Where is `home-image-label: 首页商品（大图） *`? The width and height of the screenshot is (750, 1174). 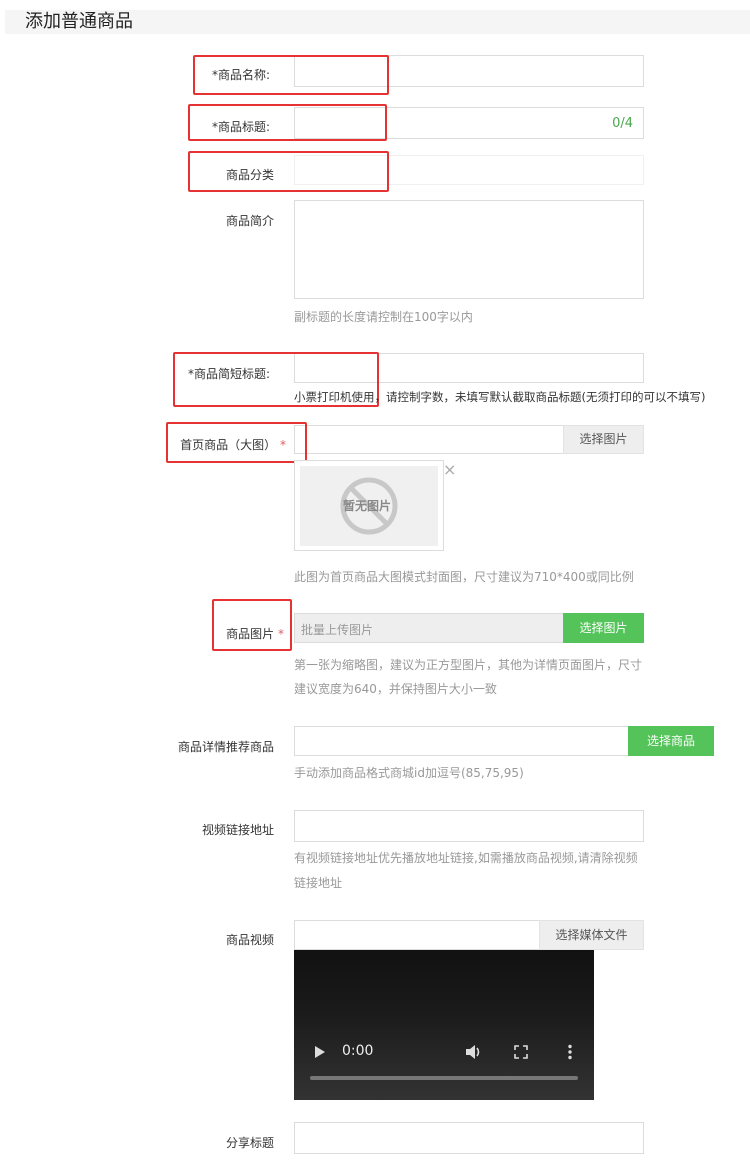 home-image-label: 首页商品（大图） * is located at coordinates (227, 444).